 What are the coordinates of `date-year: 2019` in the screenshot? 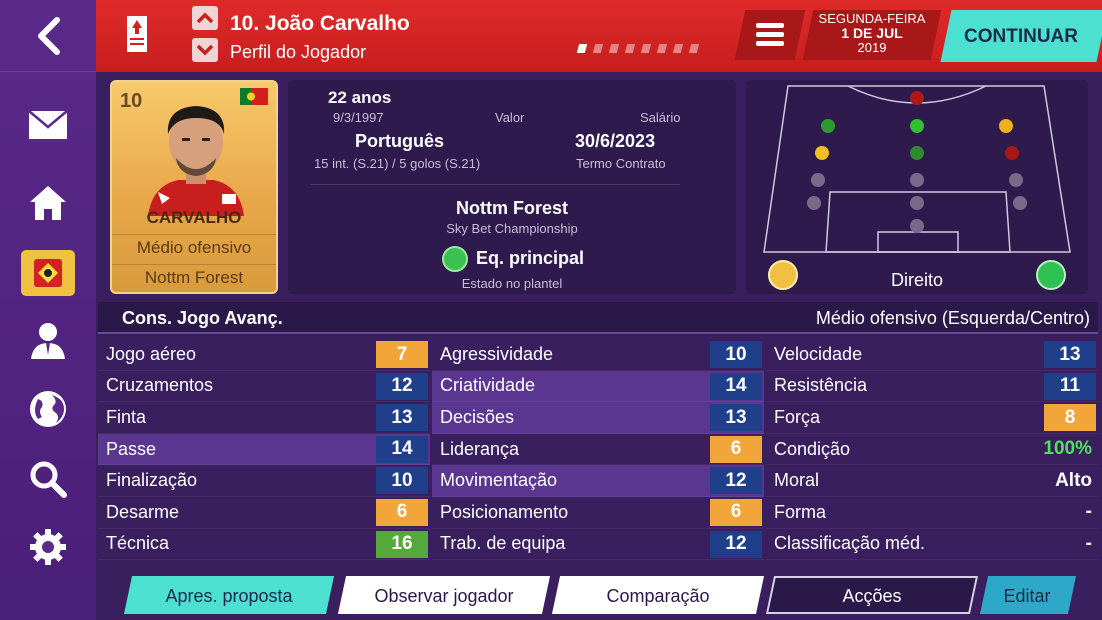 It's located at (872, 48).